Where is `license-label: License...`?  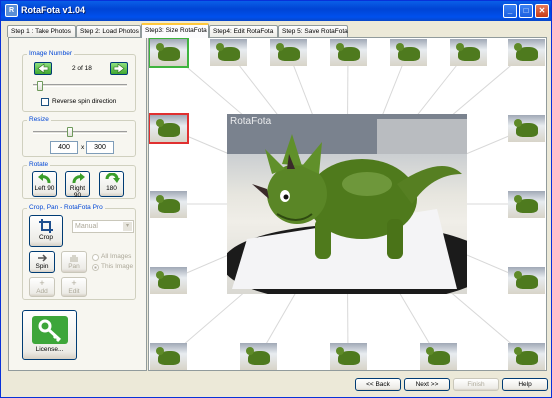 license-label: License... is located at coordinates (49, 349).